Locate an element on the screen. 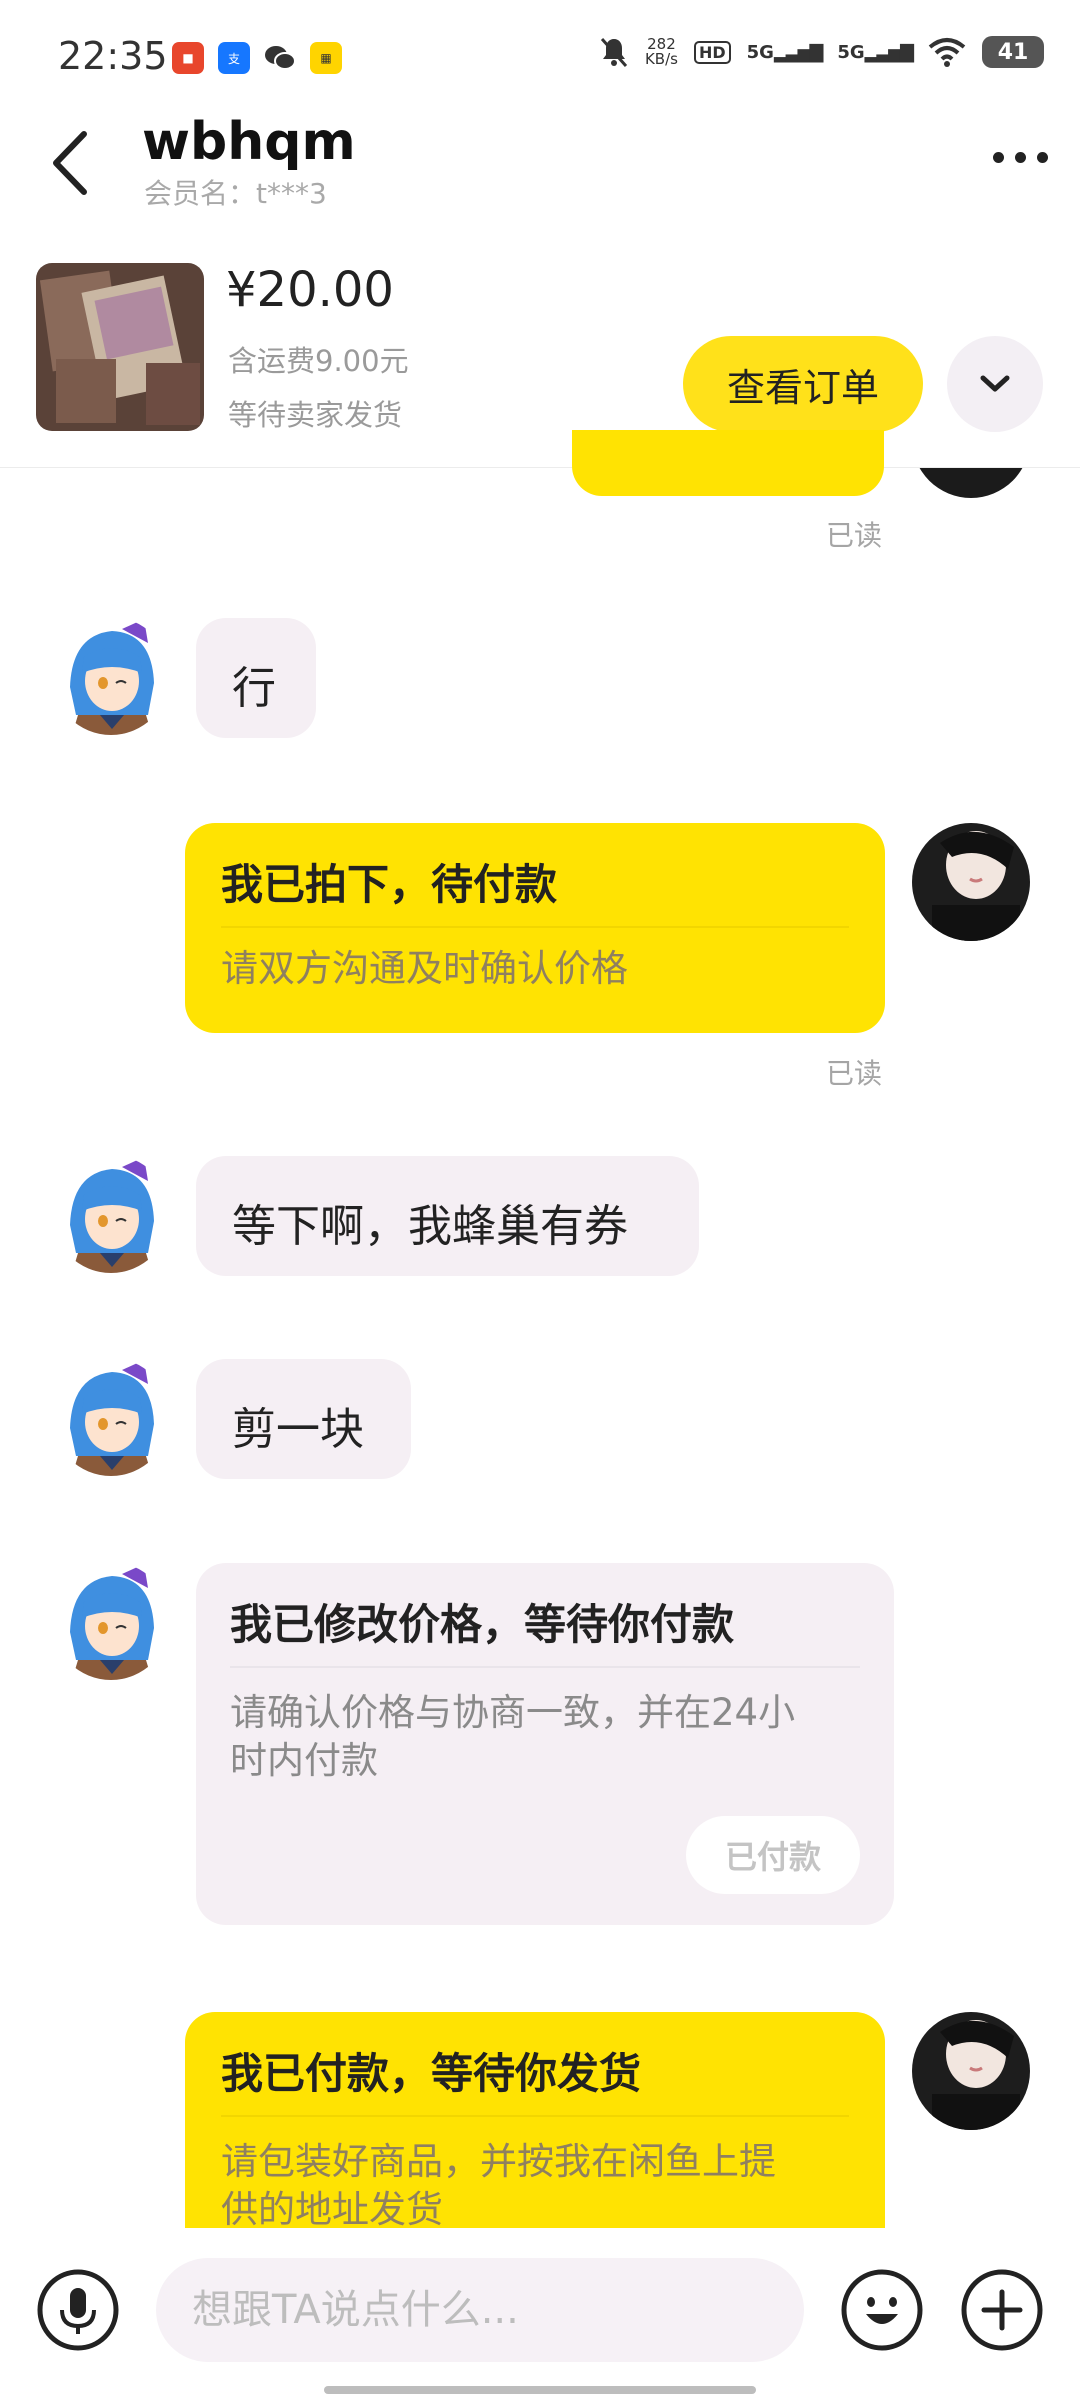 The width and height of the screenshot is (1080, 2400). card-title: 我已修改价格，等待你付款 is located at coordinates (482, 1624).